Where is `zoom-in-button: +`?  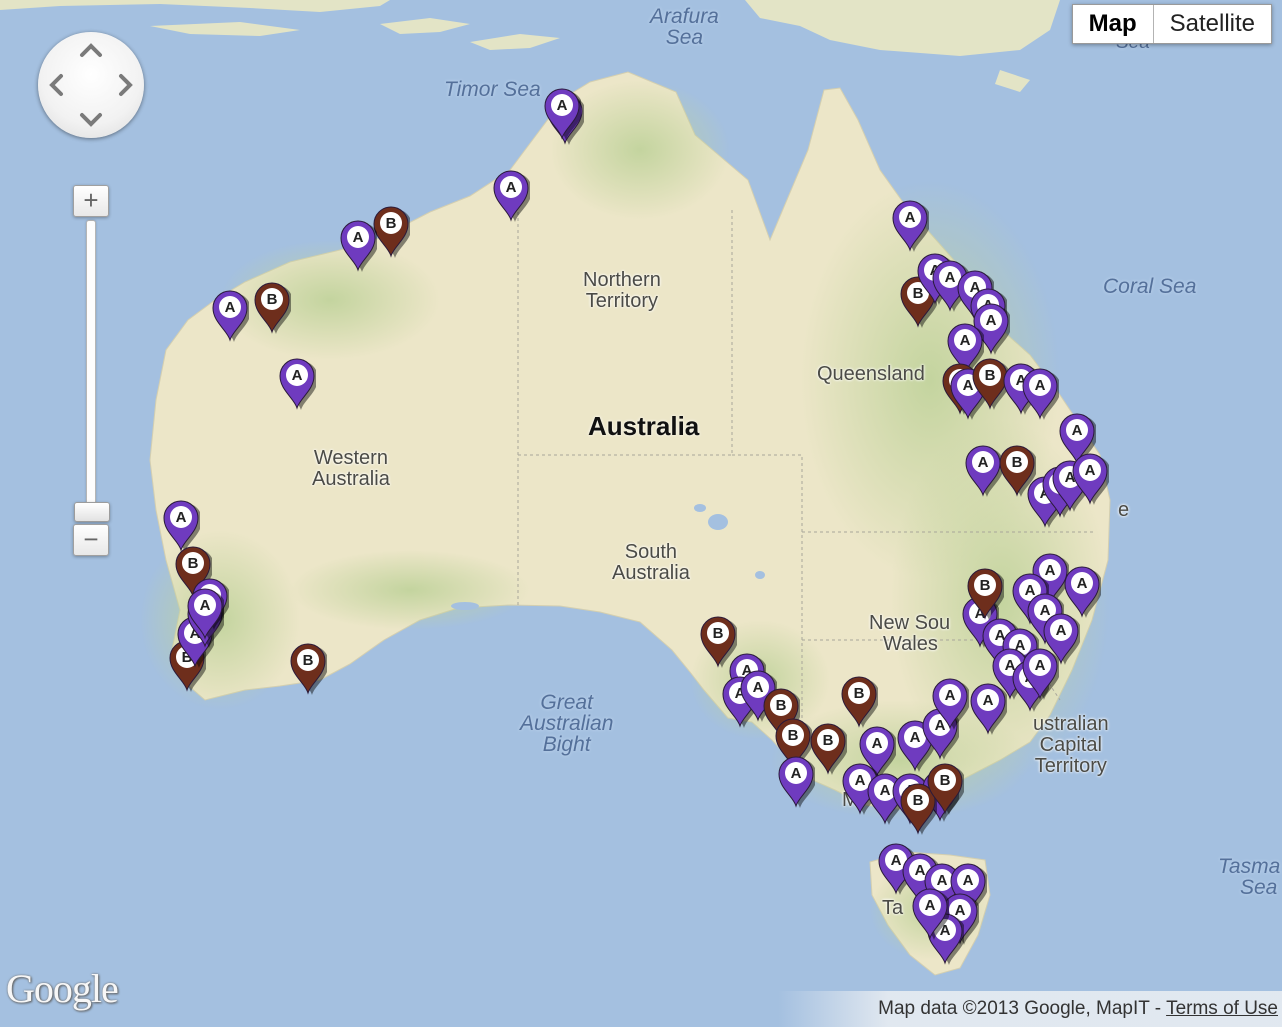
zoom-in-button: + is located at coordinates (91, 201).